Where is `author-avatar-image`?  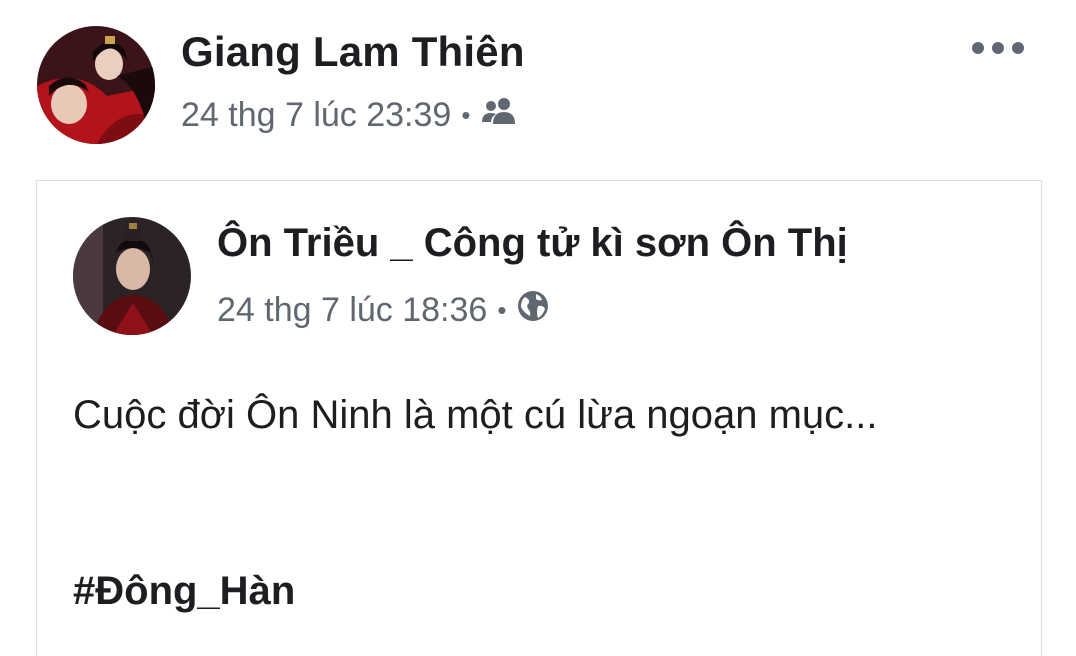 author-avatar-image is located at coordinates (96, 85).